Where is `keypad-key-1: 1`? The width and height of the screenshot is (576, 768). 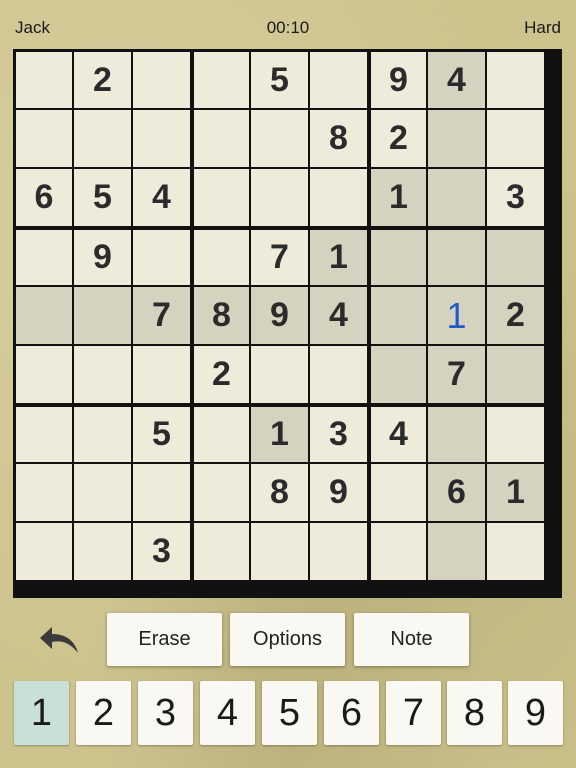
keypad-key-1: 1 is located at coordinates (41, 713).